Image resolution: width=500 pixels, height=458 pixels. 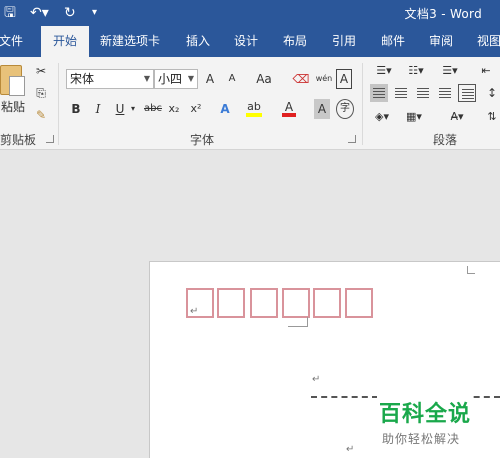 What do you see at coordinates (41, 71) in the screenshot?
I see `cut-icon: ✂` at bounding box center [41, 71].